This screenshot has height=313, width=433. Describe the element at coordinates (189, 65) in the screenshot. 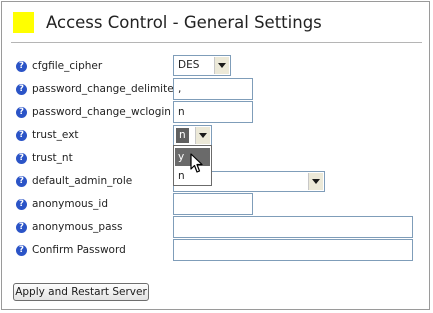

I see `cfgfile-cipher-value: DES` at that location.